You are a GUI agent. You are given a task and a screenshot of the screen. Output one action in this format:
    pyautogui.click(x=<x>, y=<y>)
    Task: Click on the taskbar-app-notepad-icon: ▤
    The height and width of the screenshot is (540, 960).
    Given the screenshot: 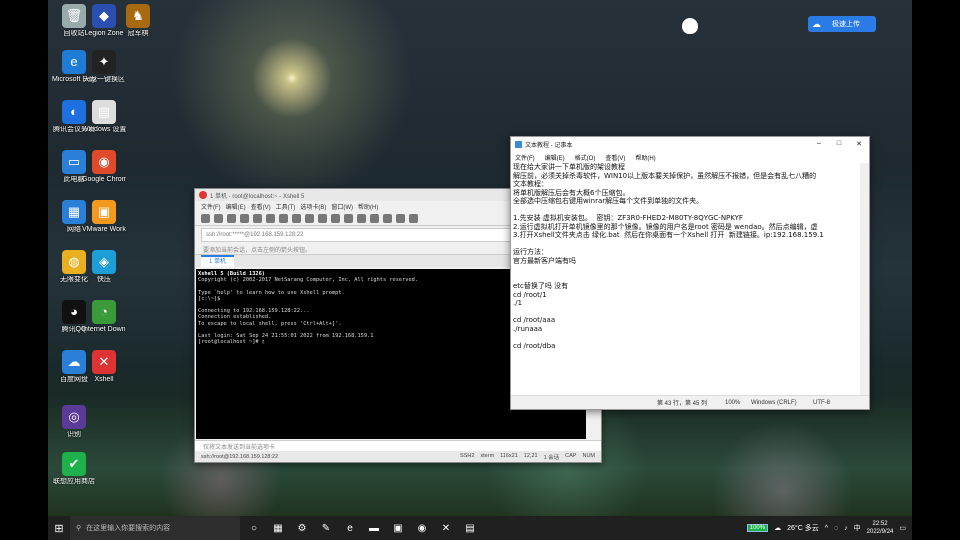 What is the action you would take?
    pyautogui.click(x=470, y=528)
    